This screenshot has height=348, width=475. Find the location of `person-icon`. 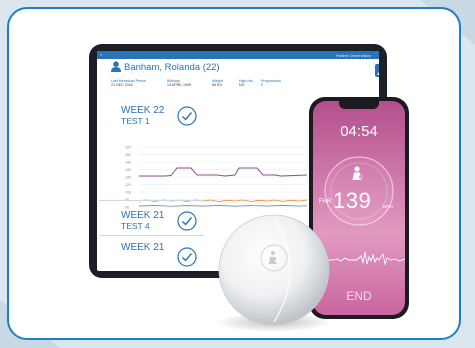

person-icon is located at coordinates (116, 66).